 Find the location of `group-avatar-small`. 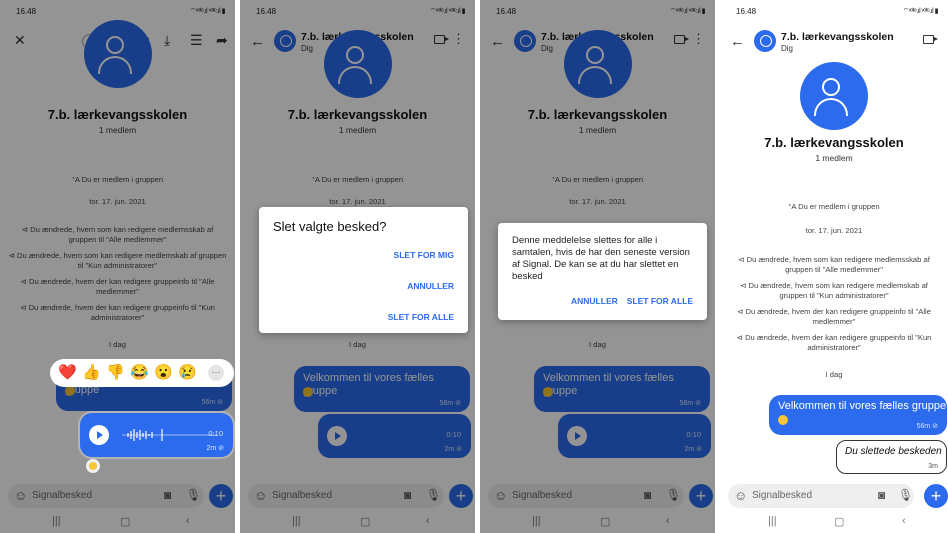

group-avatar-small is located at coordinates (765, 41).